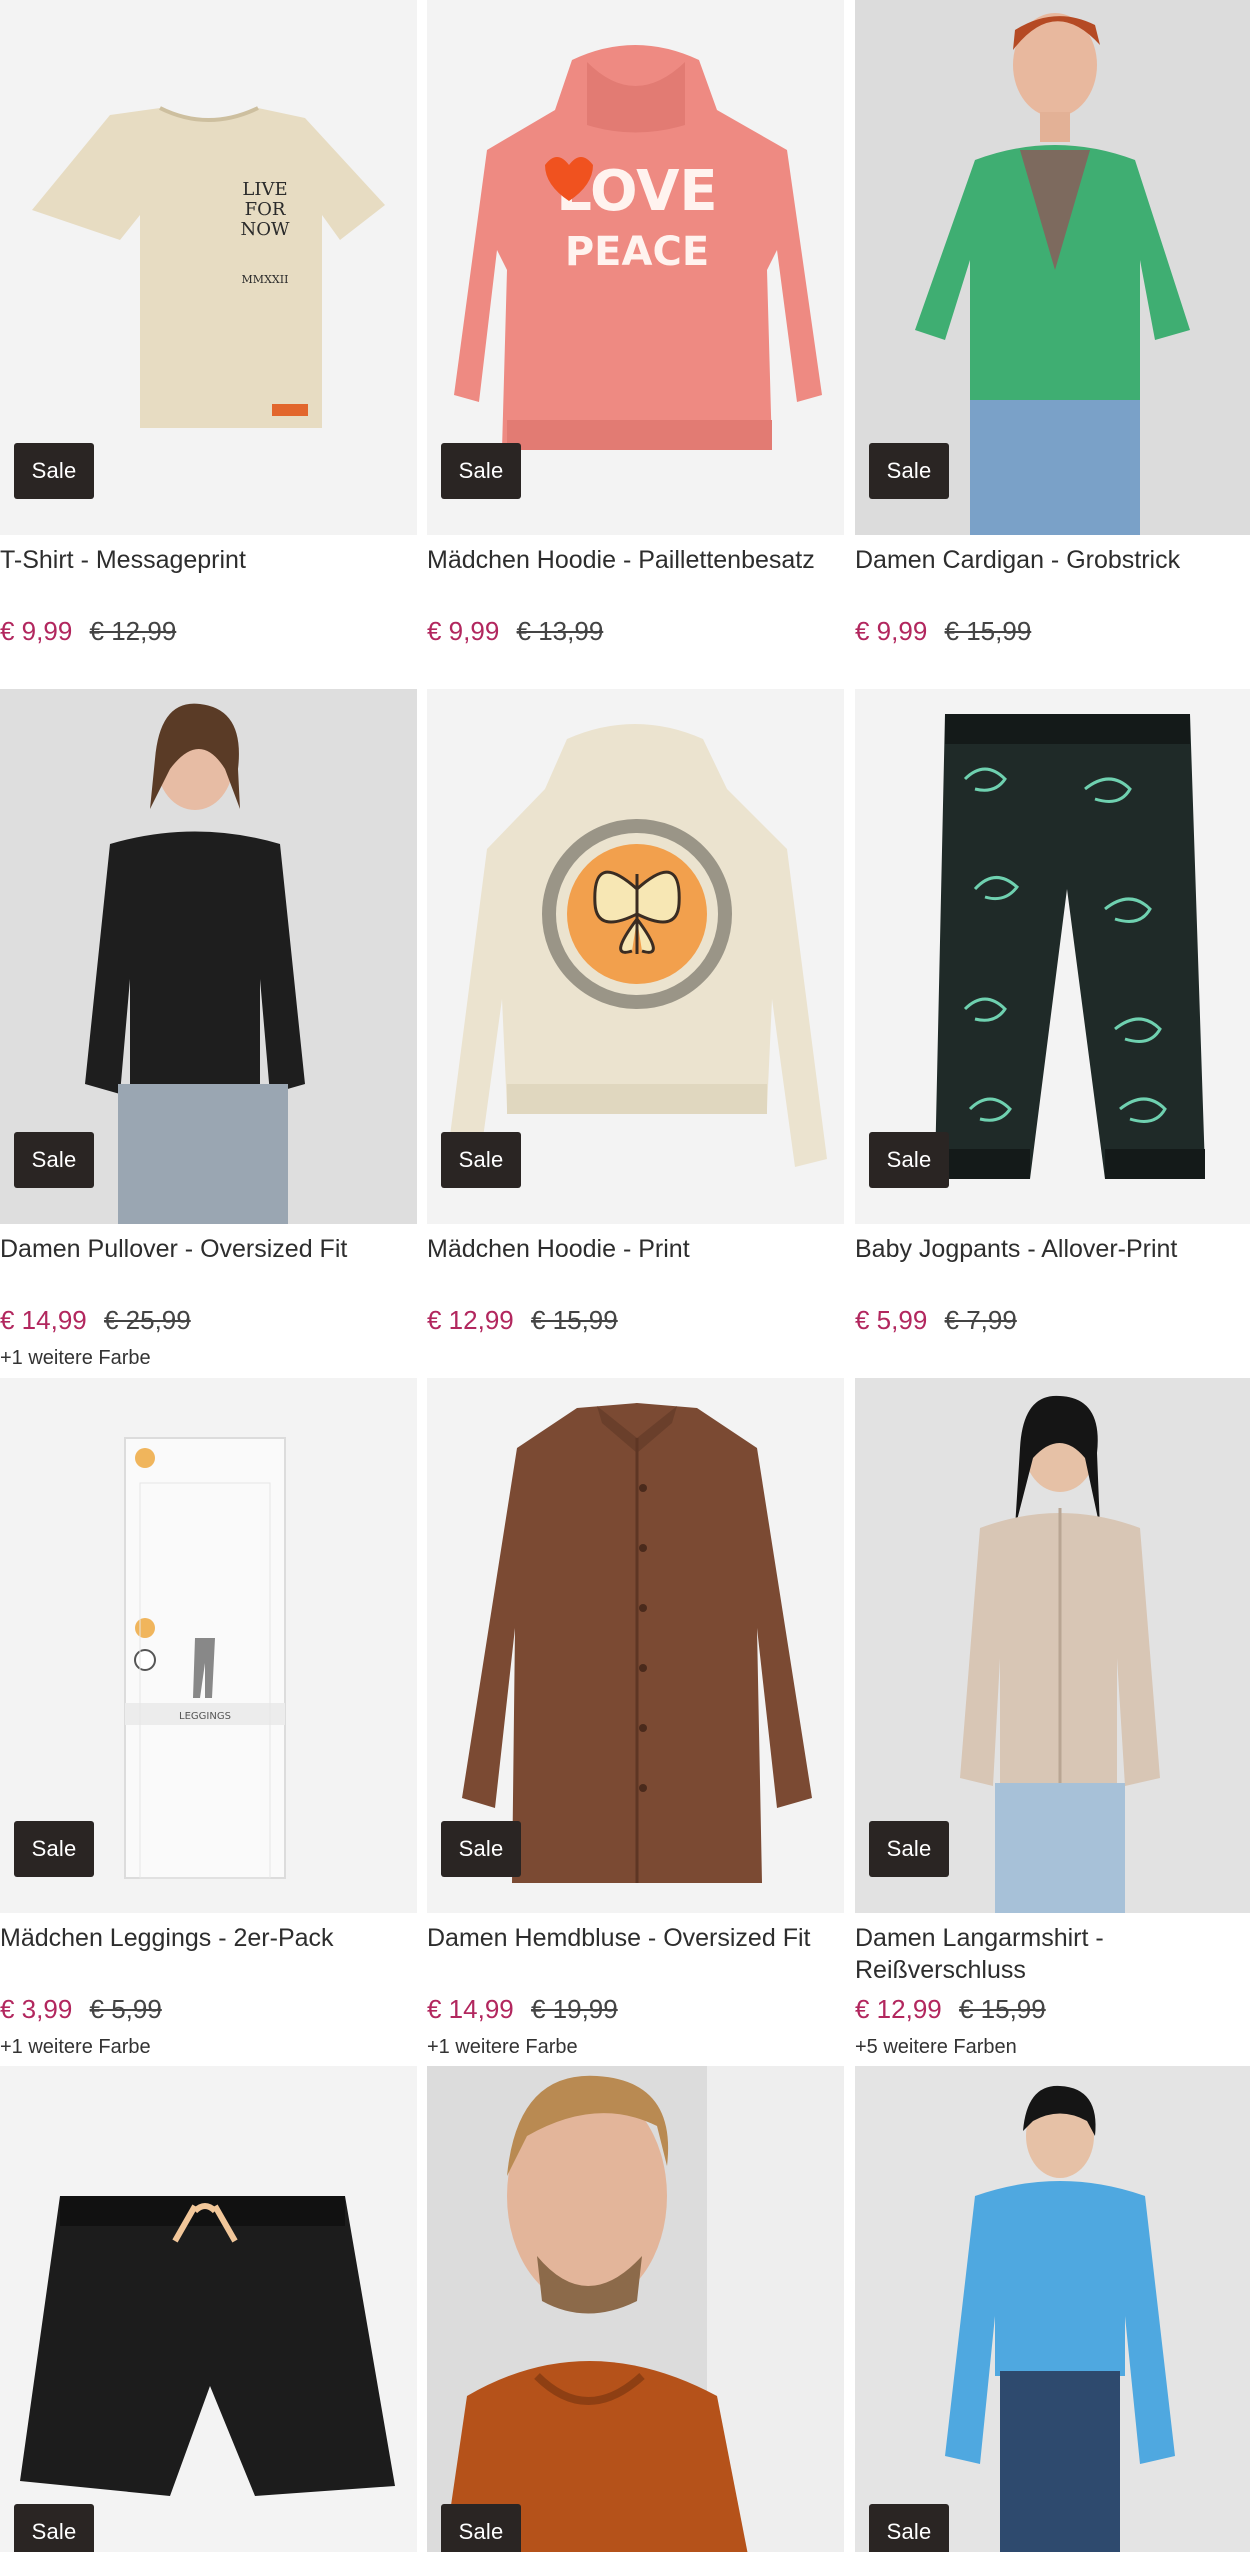  I want to click on product-name: Damen Pullover - Oversized Fit, so click(210, 1249).